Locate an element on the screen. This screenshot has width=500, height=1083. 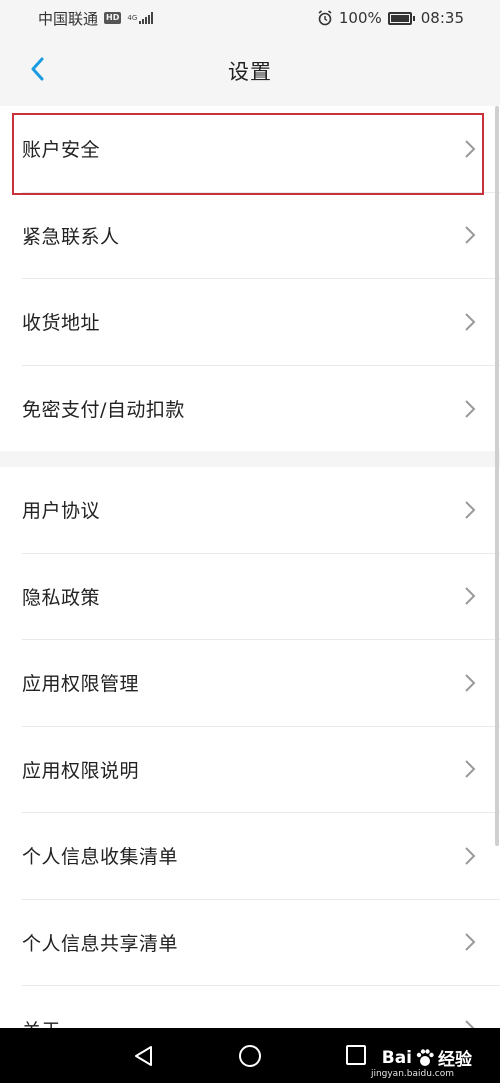
scrollbar is located at coordinates (497, 476).